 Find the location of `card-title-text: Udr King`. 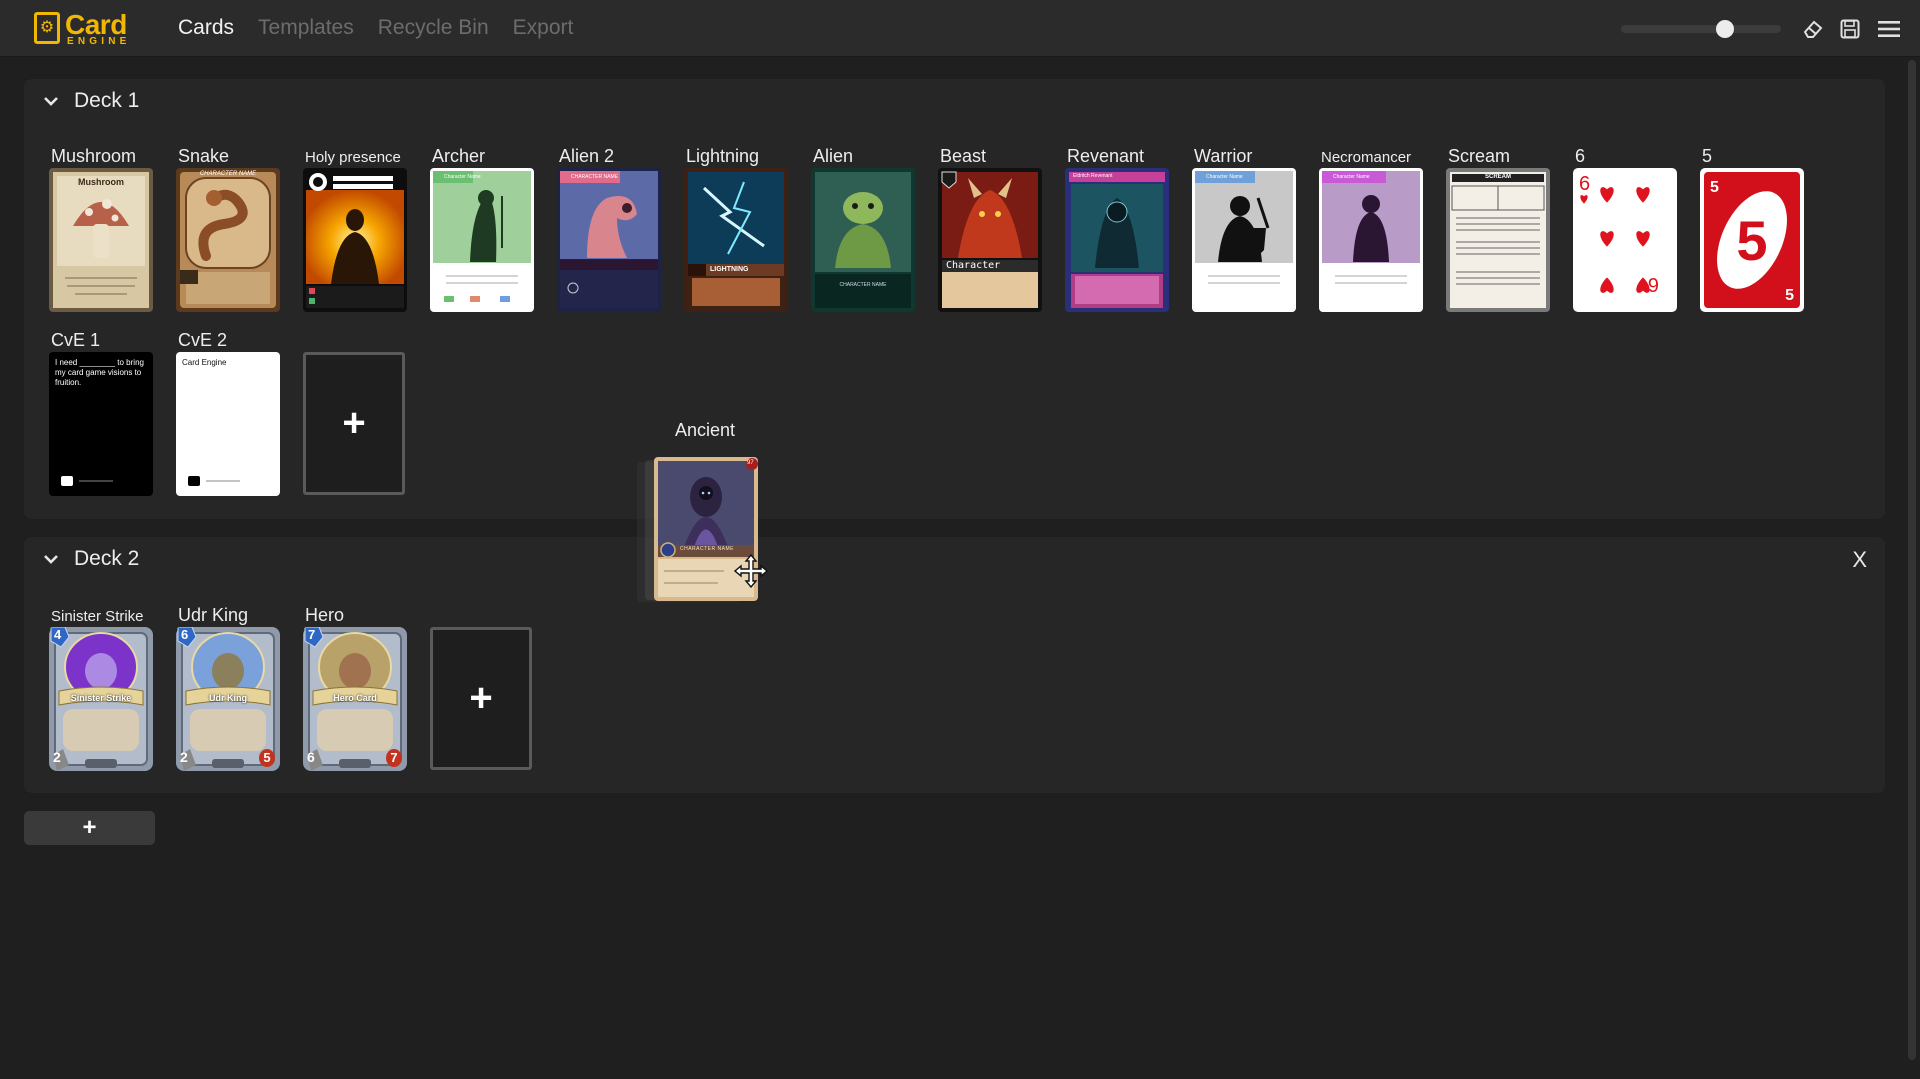

card-title-text: Udr King is located at coordinates (228, 698).